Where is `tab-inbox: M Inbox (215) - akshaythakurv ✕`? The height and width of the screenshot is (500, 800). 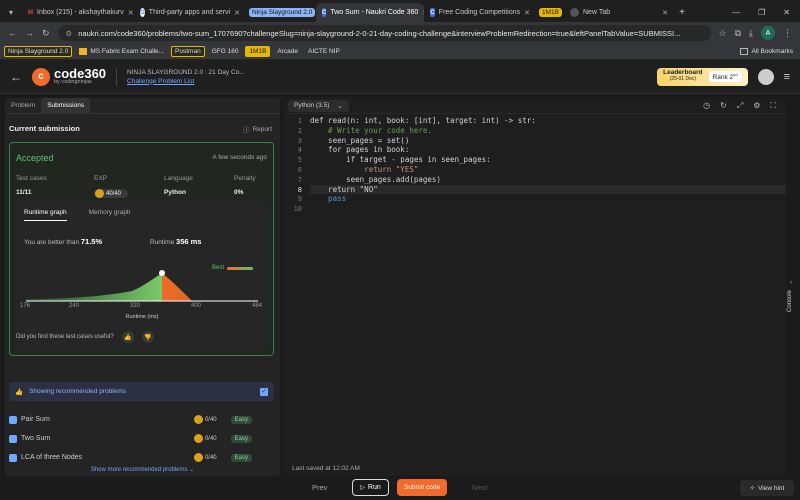 tab-inbox: M Inbox (215) - akshaythakurv ✕ is located at coordinates (78, 12).